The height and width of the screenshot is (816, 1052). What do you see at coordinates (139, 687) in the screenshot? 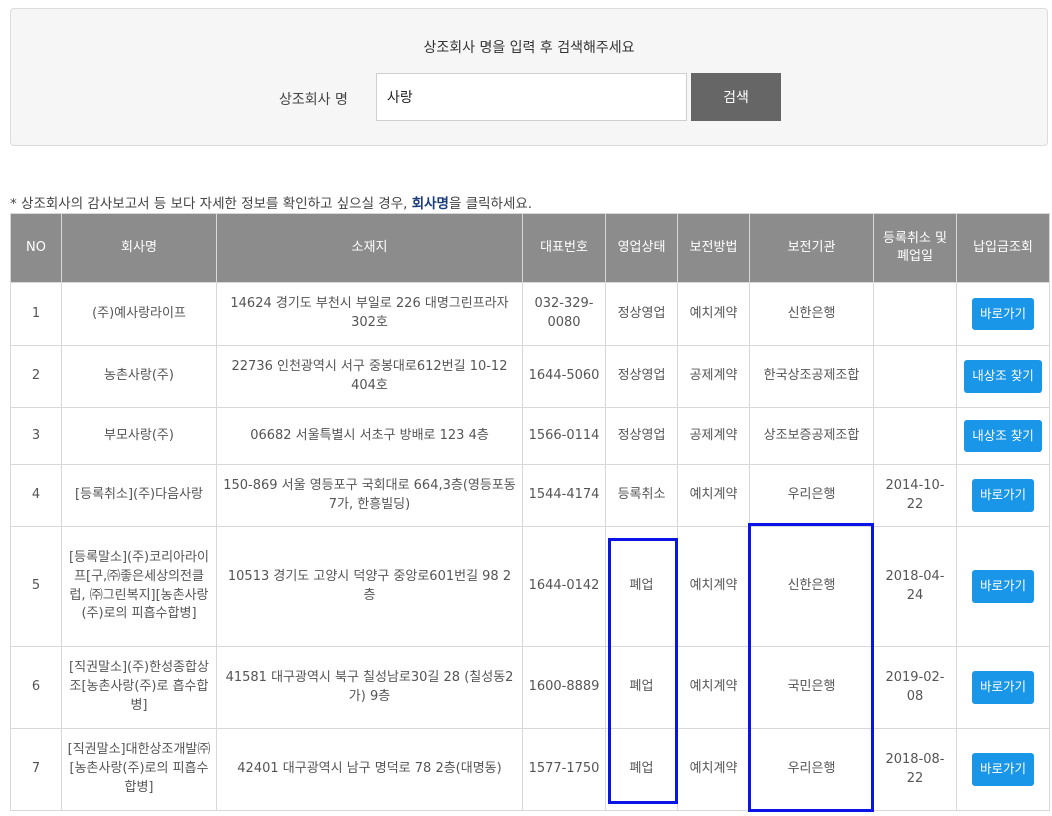
I see `company-link: [직권말소](주)한성종합상조[농촌사랑(주)로 흡수합병]` at bounding box center [139, 687].